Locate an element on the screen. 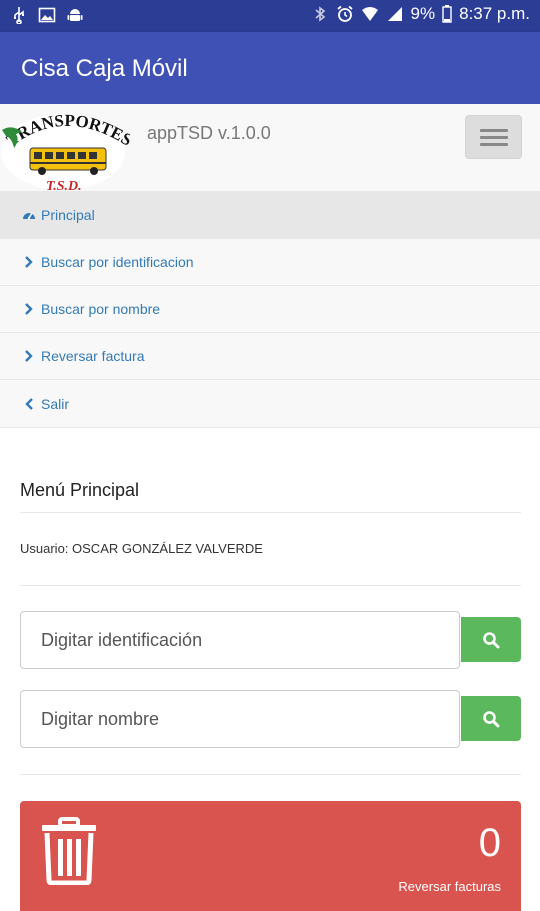  logo-text-bottom: T.S.D. is located at coordinates (64, 185).